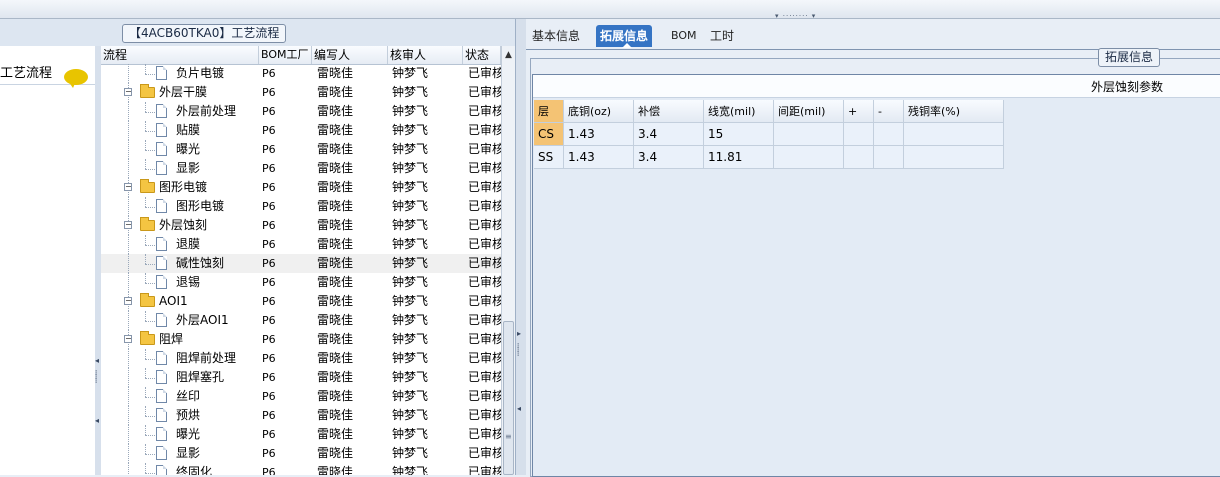  What do you see at coordinates (301, 469) in the screenshot?
I see `table-row: 终固化 P6 雷晓佳 钟梦飞 已审核` at bounding box center [301, 469].